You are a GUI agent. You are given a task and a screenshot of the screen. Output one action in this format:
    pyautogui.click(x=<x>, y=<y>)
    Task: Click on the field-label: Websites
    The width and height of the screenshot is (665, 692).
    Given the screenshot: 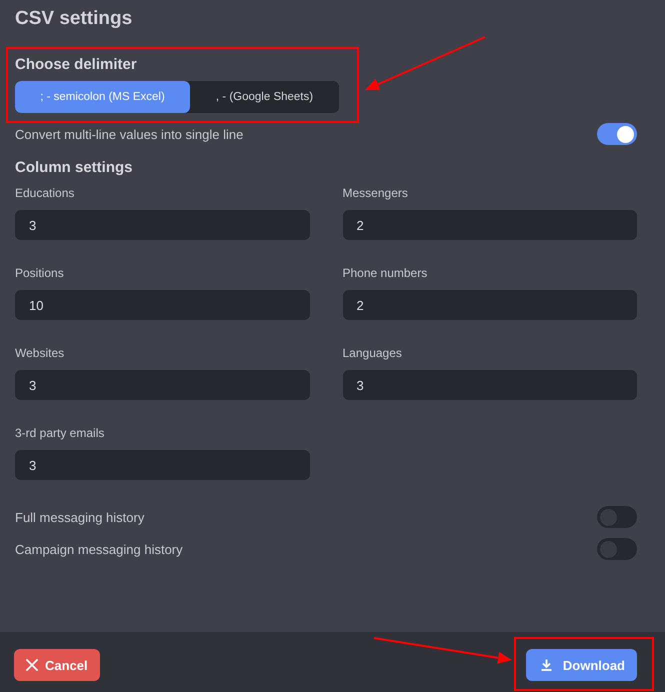 What is the action you would take?
    pyautogui.click(x=40, y=353)
    